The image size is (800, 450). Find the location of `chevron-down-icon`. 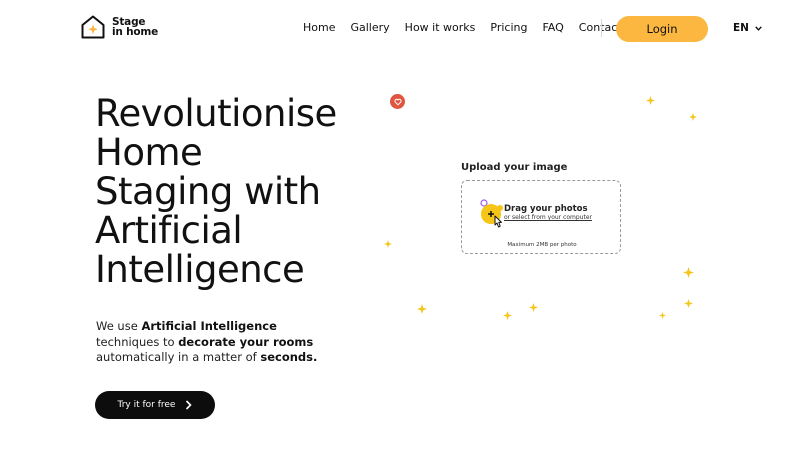

chevron-down-icon is located at coordinates (758, 28).